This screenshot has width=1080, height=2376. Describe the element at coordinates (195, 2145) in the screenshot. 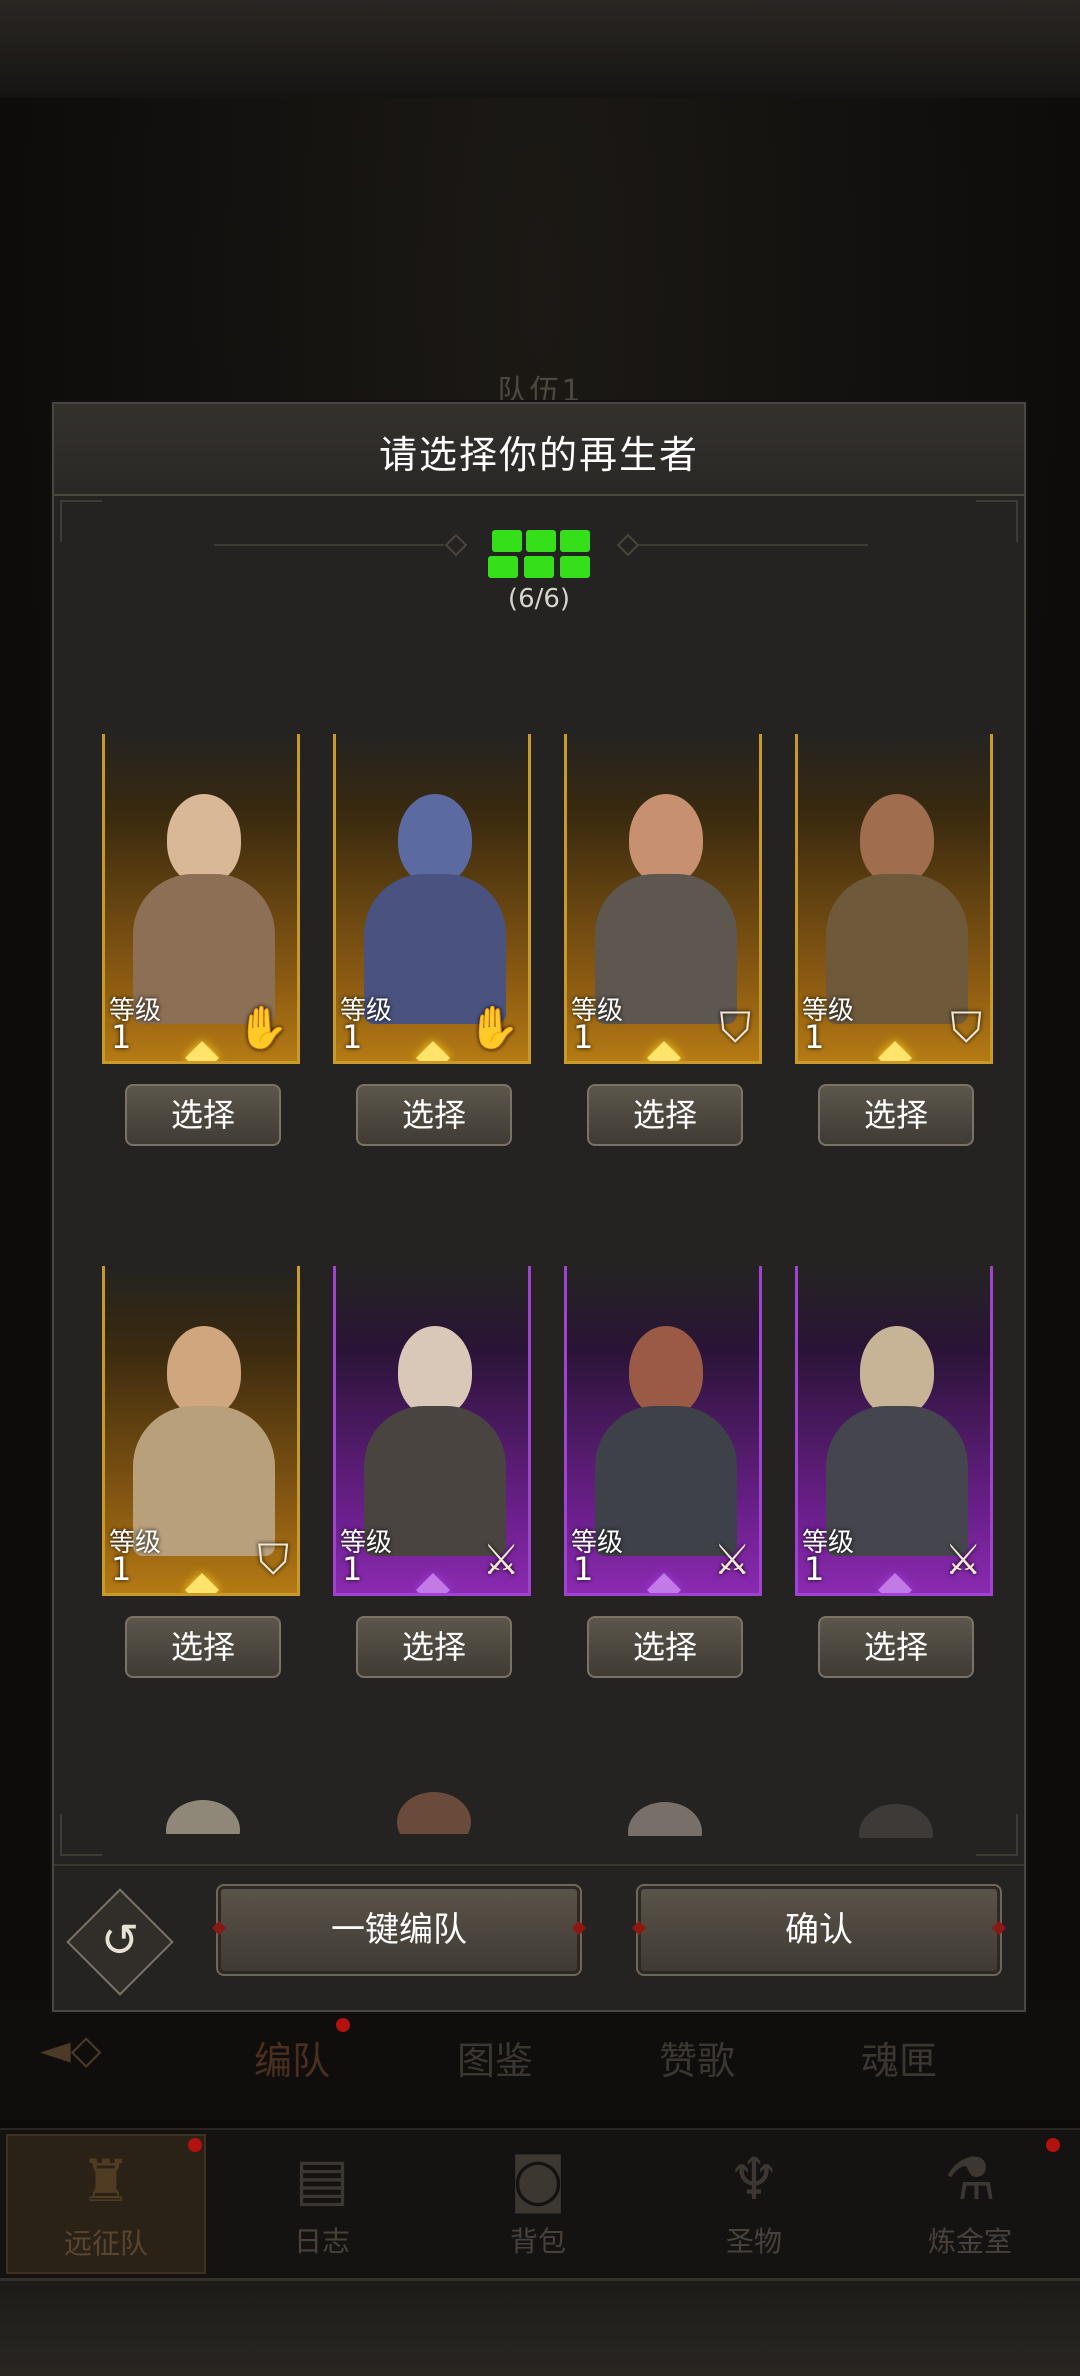

I see `nav-expedition-badge` at that location.